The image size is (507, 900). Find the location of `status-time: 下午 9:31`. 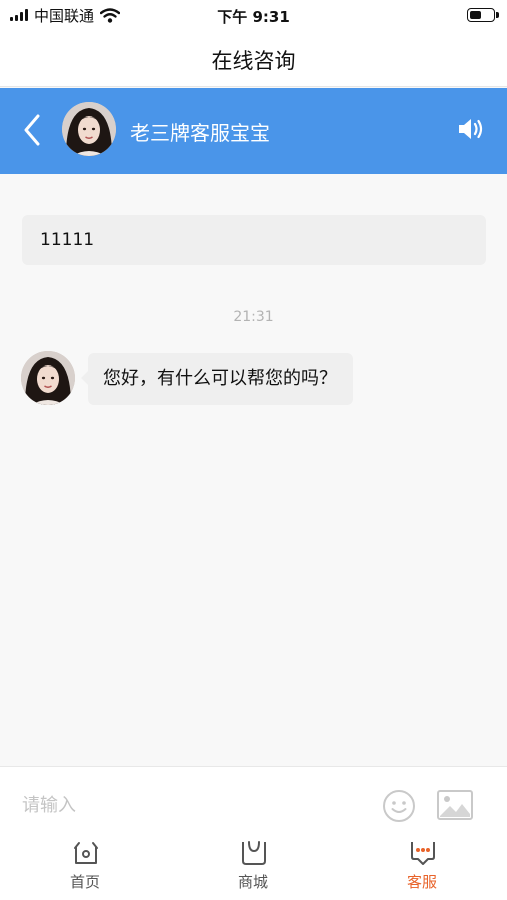

status-time: 下午 9:31 is located at coordinates (253, 17).